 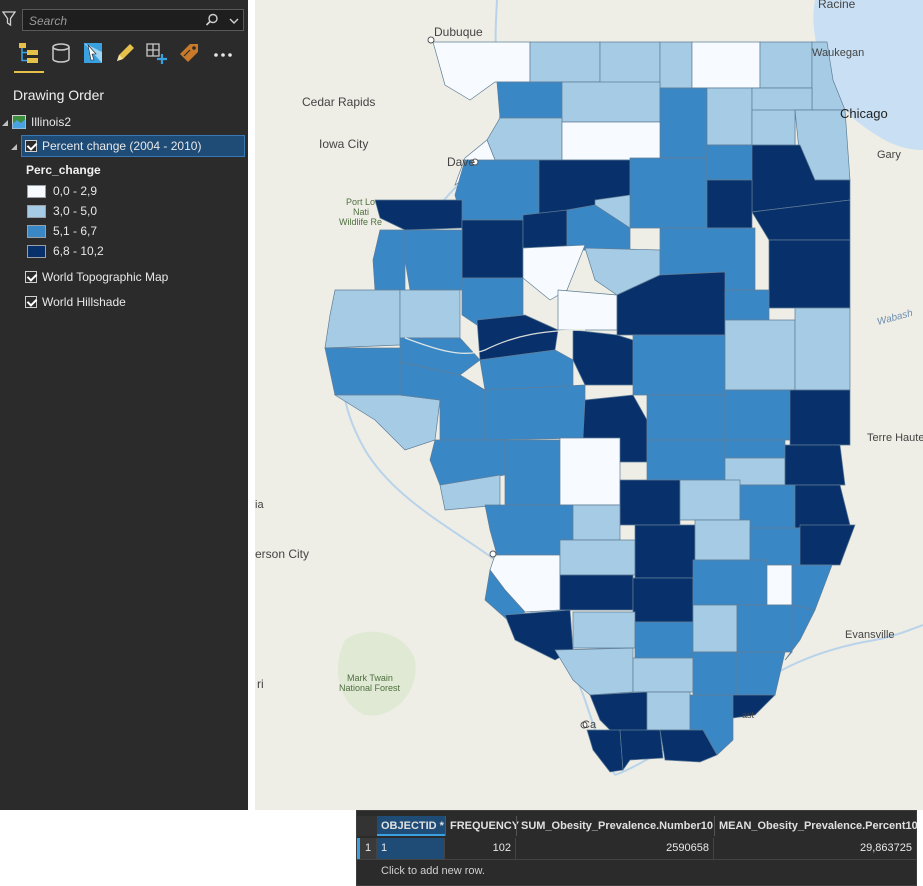 I want to click on row-header-corner, so click(x=367, y=826).